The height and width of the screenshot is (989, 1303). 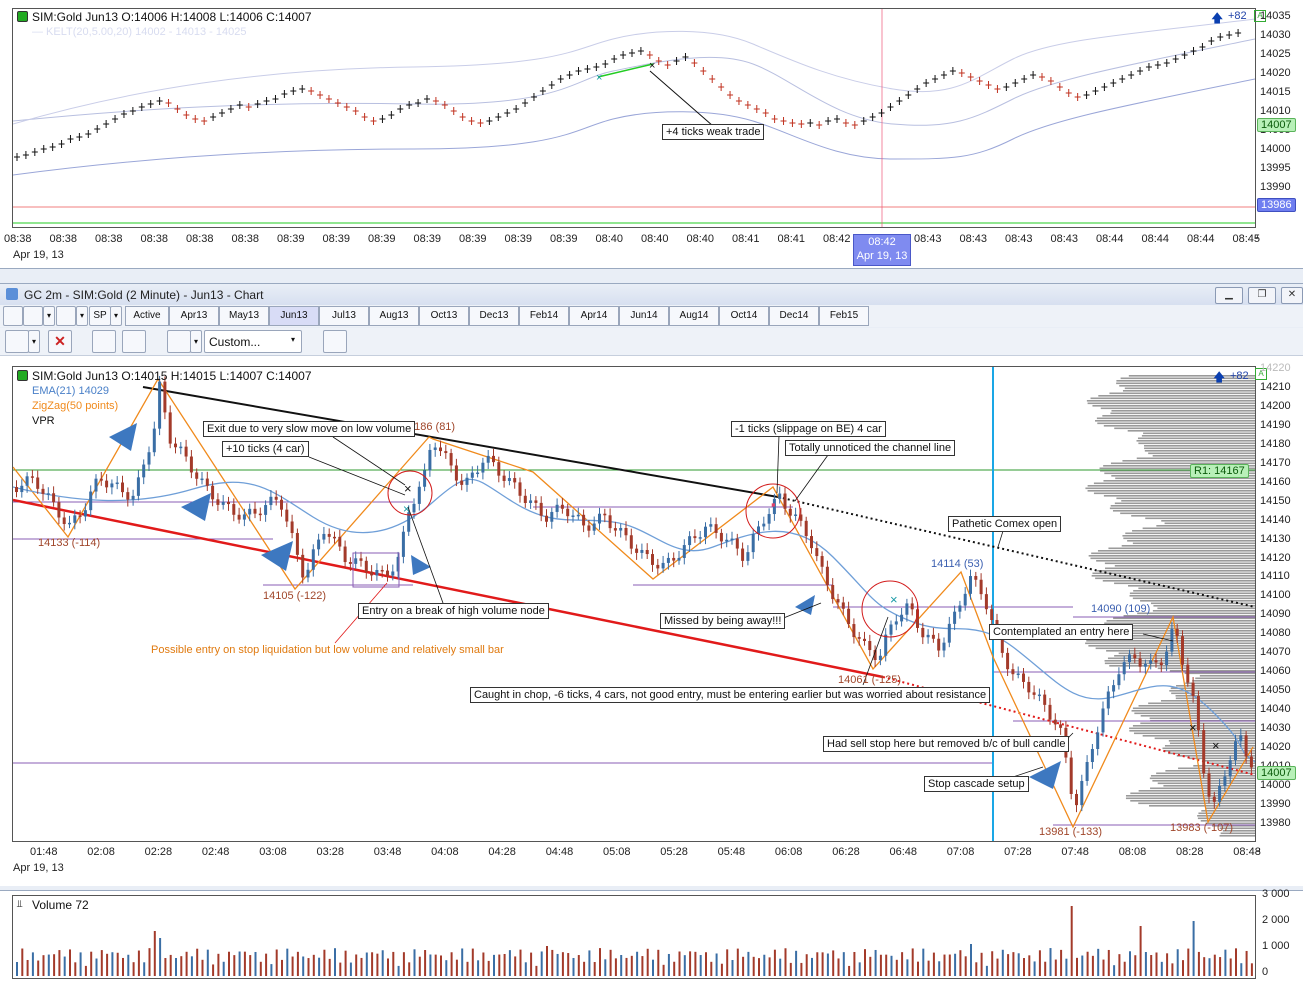 I want to click on bar-type-icon, so click(x=179, y=341).